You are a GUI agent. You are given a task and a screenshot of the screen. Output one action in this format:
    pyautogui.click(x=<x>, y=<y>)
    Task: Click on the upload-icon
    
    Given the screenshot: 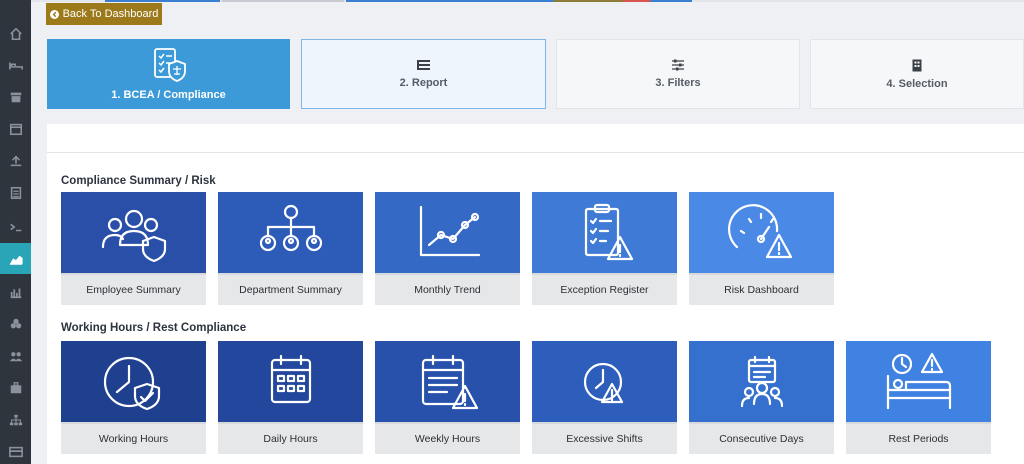 What is the action you would take?
    pyautogui.click(x=15, y=160)
    